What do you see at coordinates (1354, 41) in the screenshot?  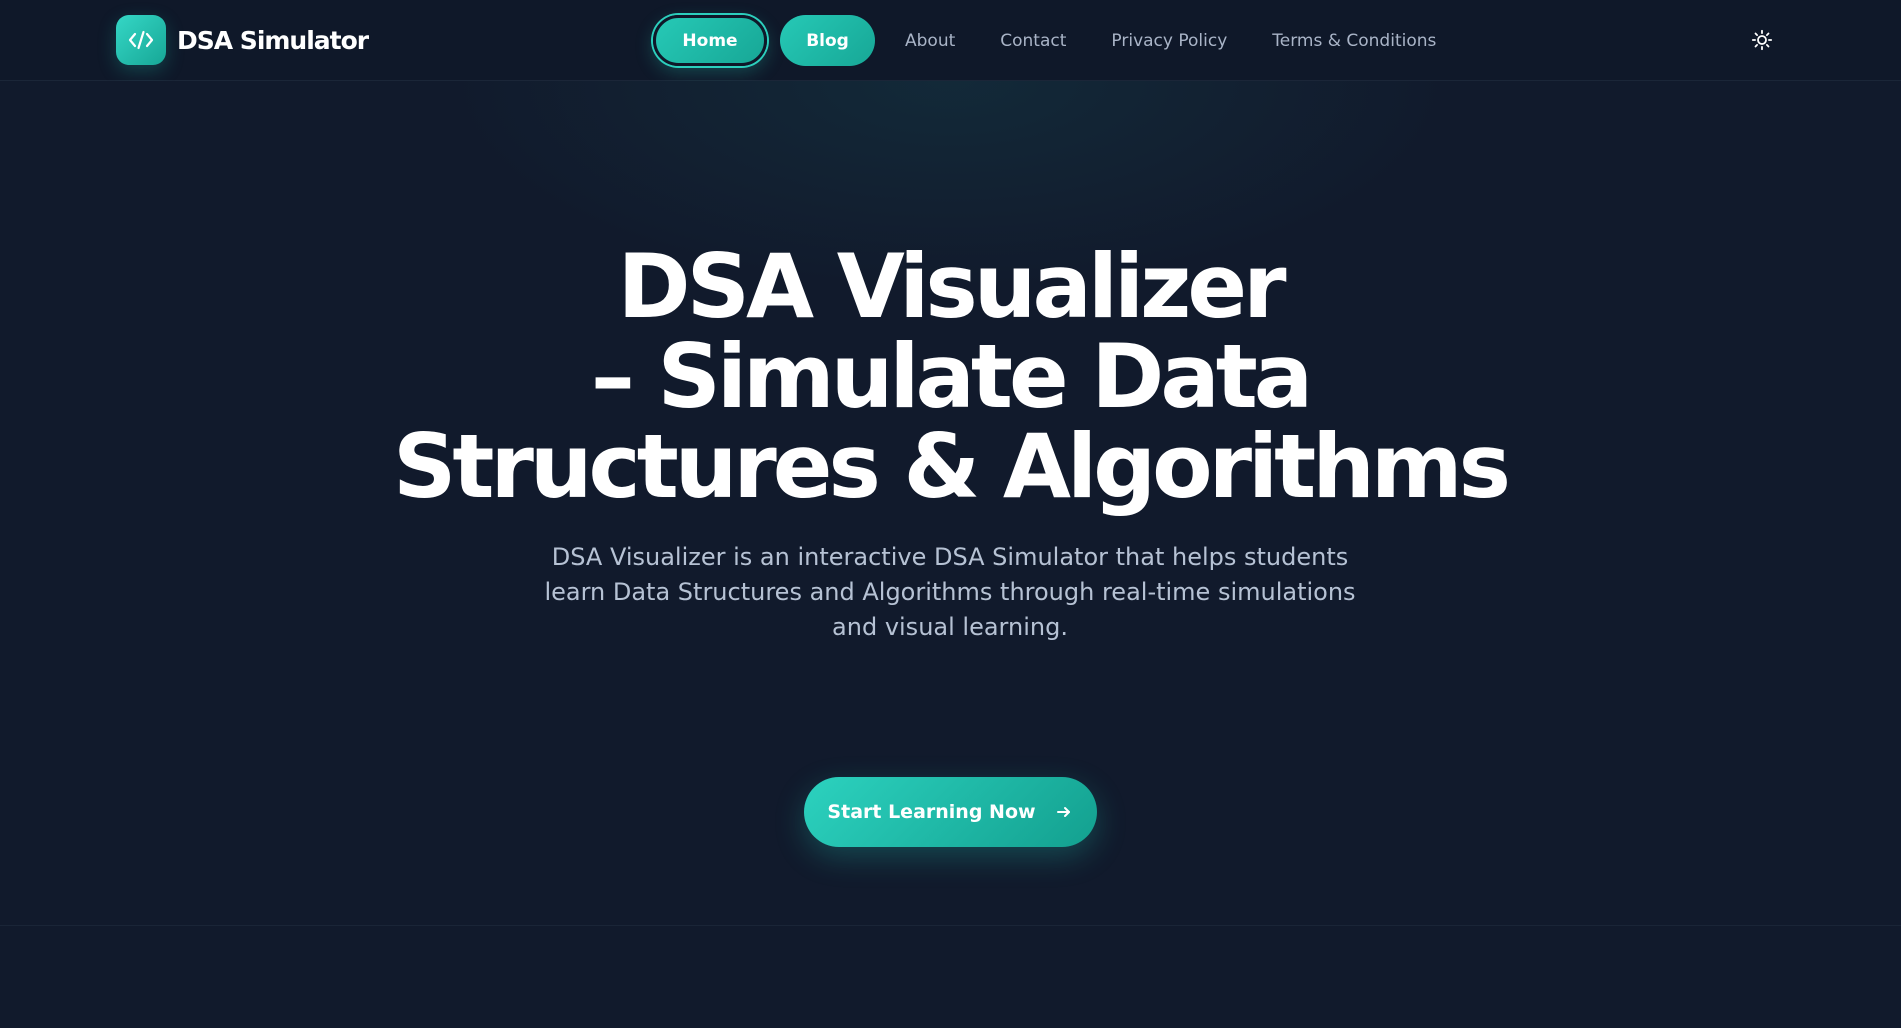 I see `nav-terms-conditions-link: Terms & Conditions` at bounding box center [1354, 41].